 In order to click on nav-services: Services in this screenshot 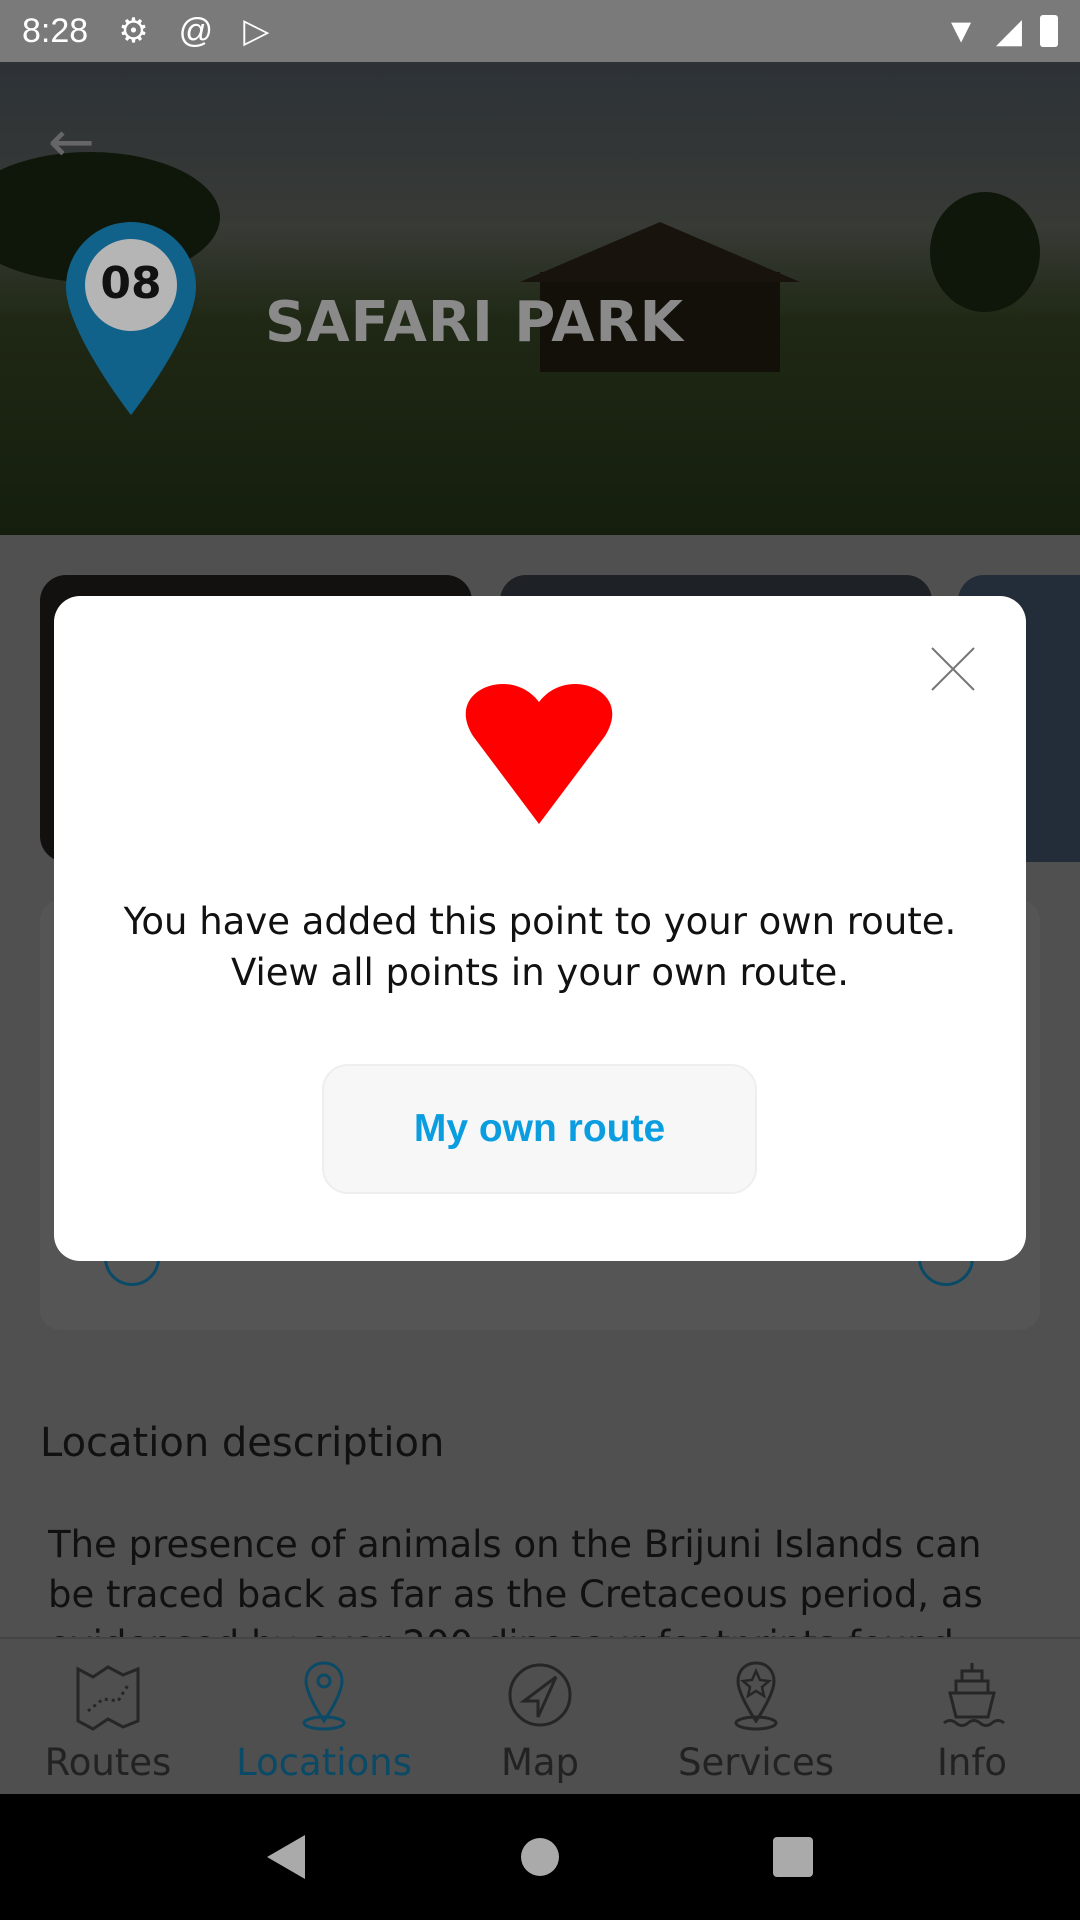, I will do `click(756, 1716)`.